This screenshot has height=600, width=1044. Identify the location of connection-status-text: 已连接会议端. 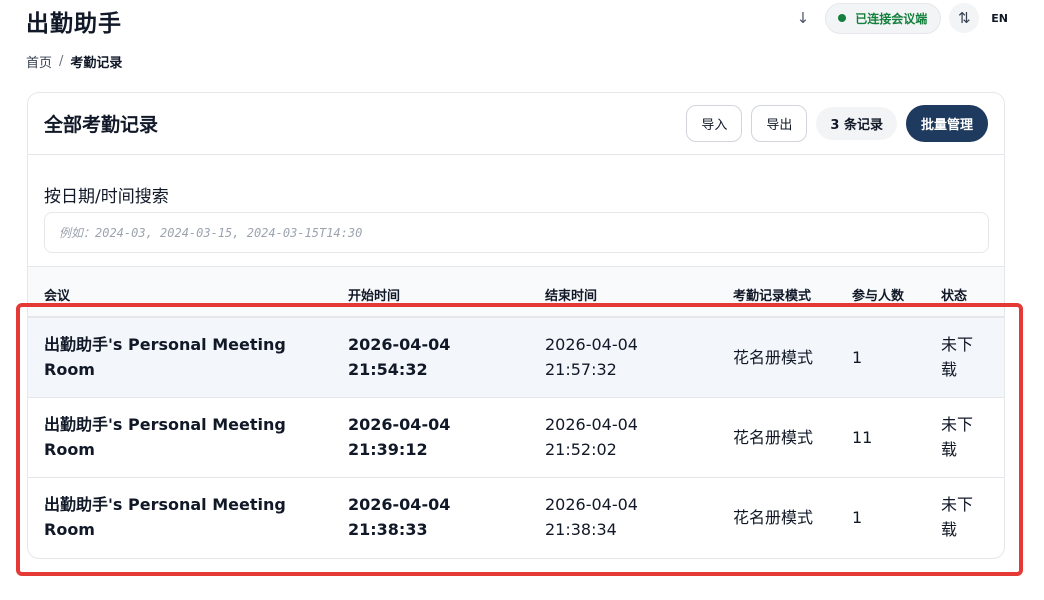
(891, 18).